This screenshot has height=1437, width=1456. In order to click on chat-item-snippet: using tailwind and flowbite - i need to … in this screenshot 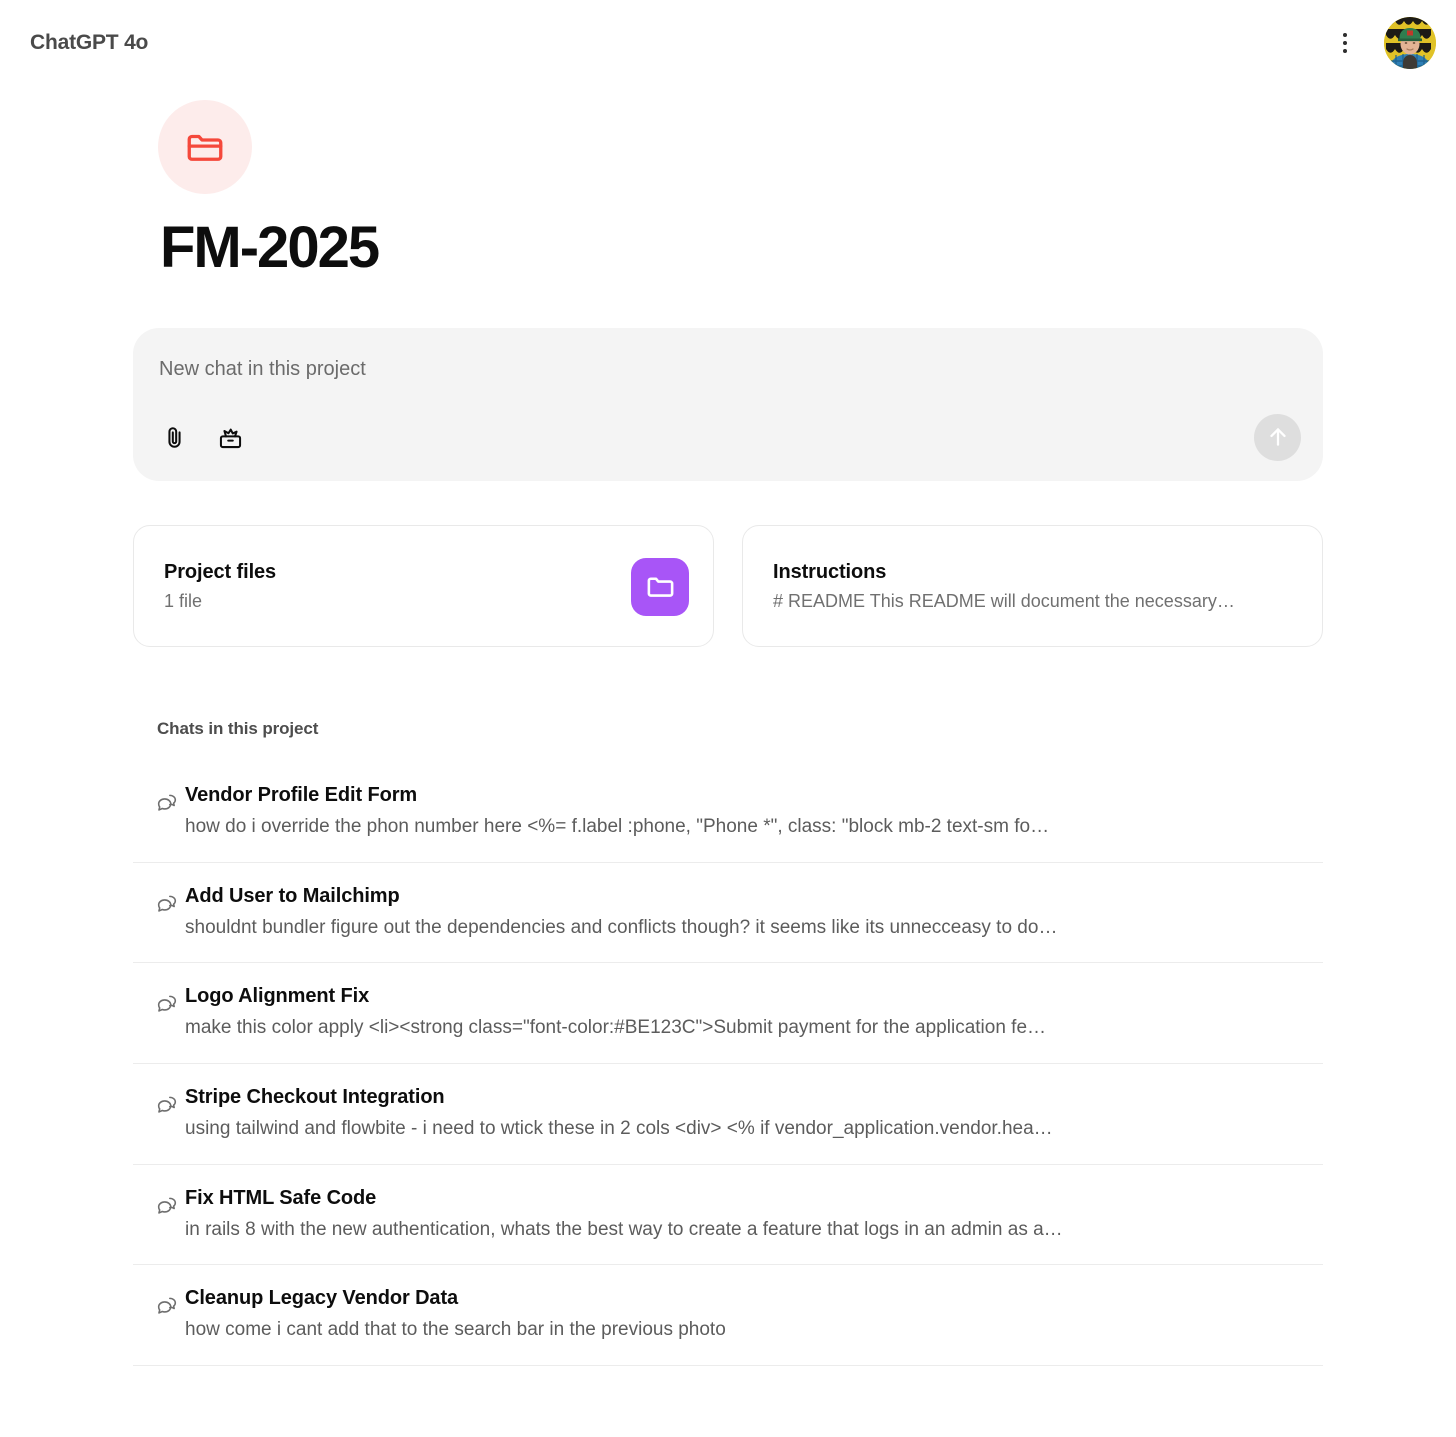, I will do `click(619, 1128)`.